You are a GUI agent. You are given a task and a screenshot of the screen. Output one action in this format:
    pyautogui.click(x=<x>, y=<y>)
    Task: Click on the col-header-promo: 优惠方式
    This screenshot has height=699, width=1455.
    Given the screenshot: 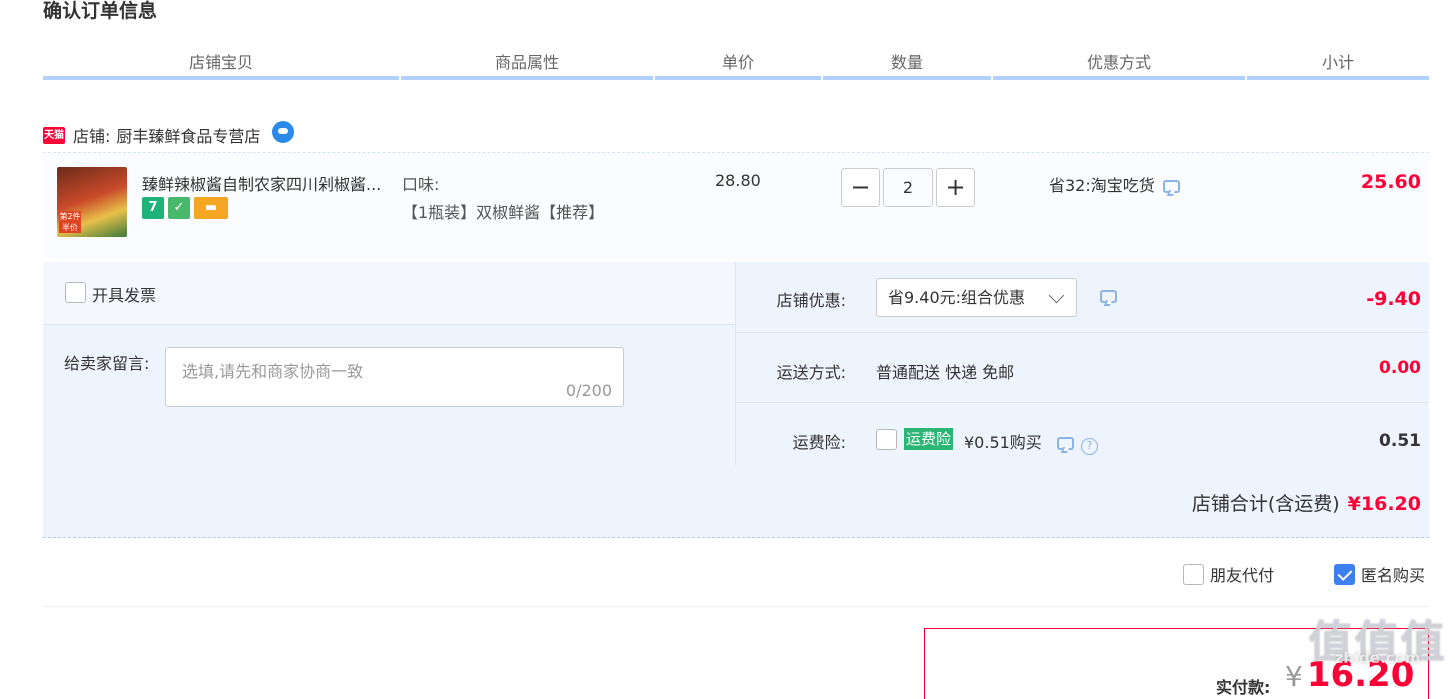 What is the action you would take?
    pyautogui.click(x=1119, y=66)
    